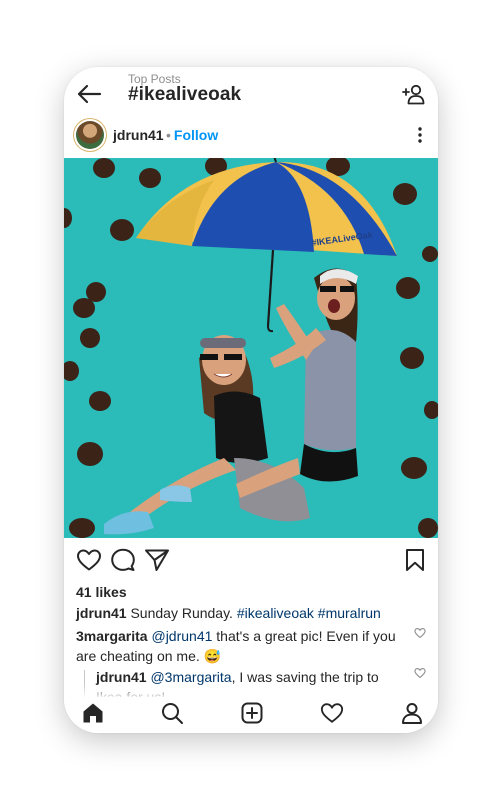  What do you see at coordinates (181, 613) in the screenshot?
I see `caption-text: Sunday Runday.` at bounding box center [181, 613].